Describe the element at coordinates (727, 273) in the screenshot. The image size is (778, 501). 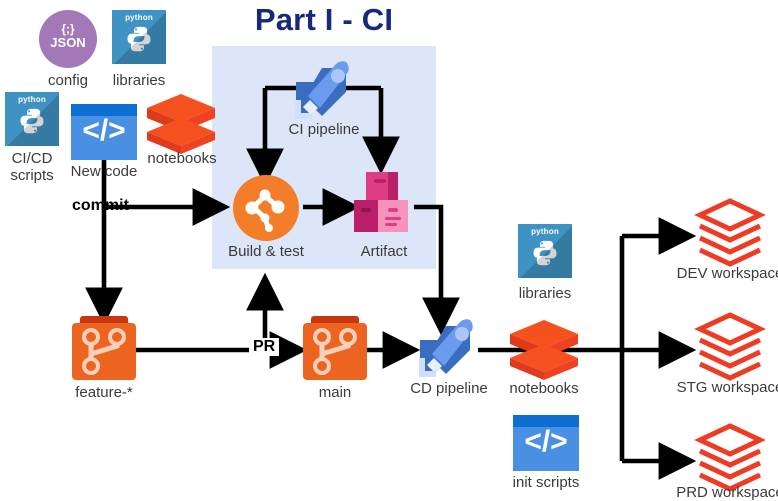
I see `node-label-dev-workspace: DEV workspace` at that location.